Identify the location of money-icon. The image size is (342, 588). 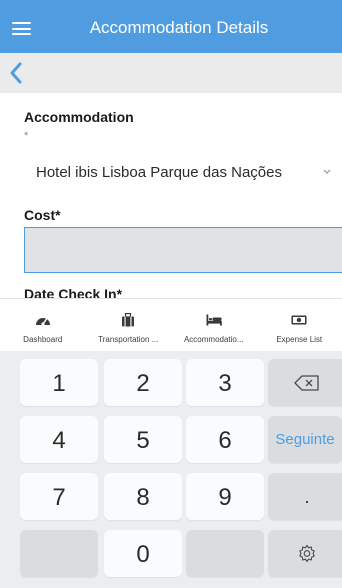
(299, 320).